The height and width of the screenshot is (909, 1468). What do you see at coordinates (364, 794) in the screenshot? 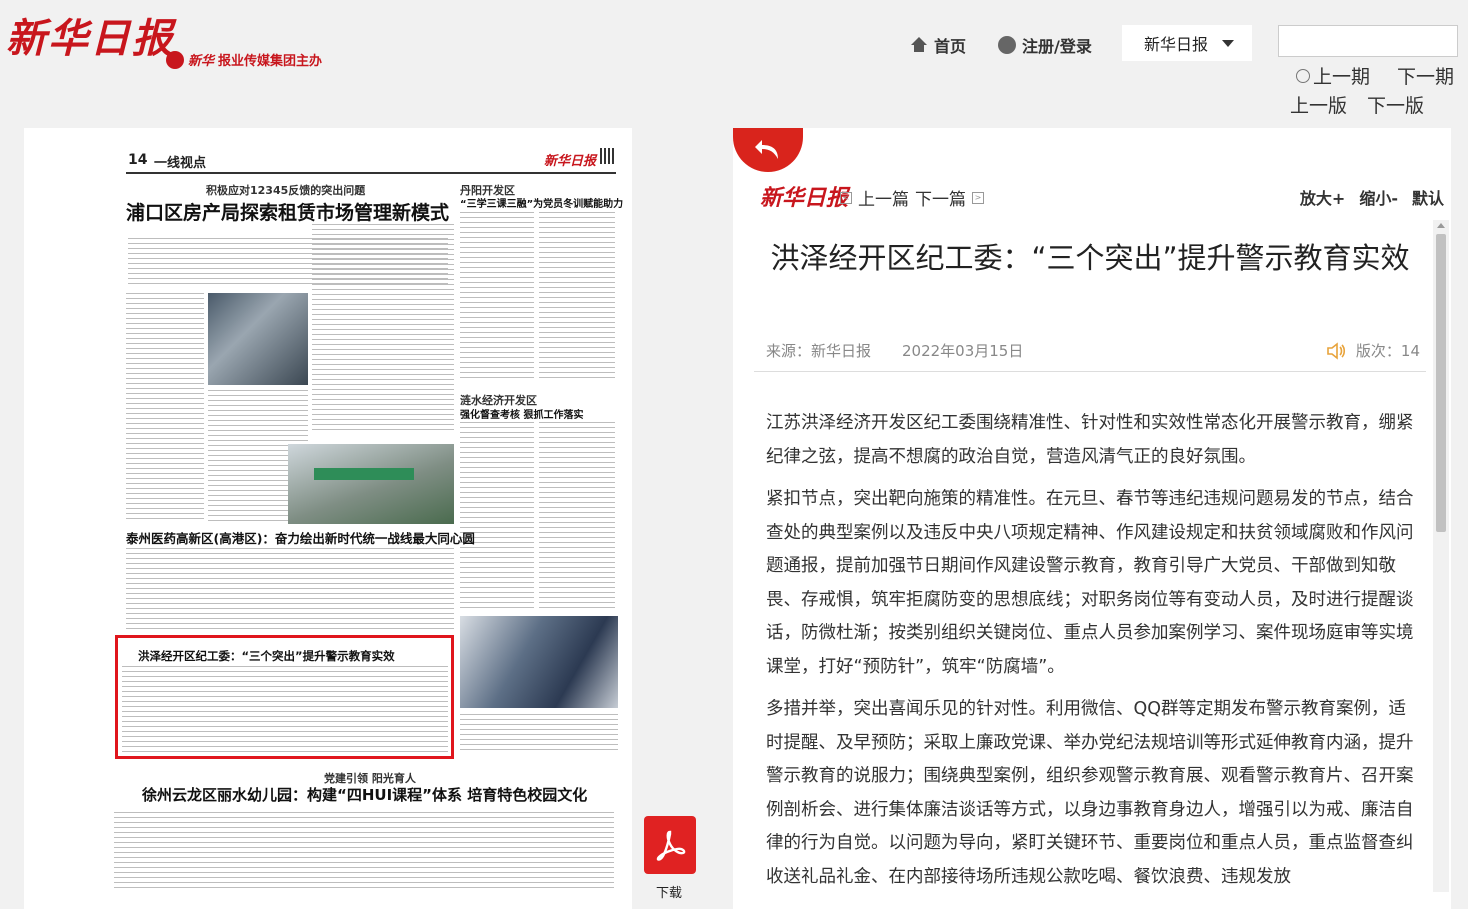
I see `bottom-headline: 徐州云龙区丽水幼儿园：构建“四HUI课程”体系 培育特色校园文化` at bounding box center [364, 794].